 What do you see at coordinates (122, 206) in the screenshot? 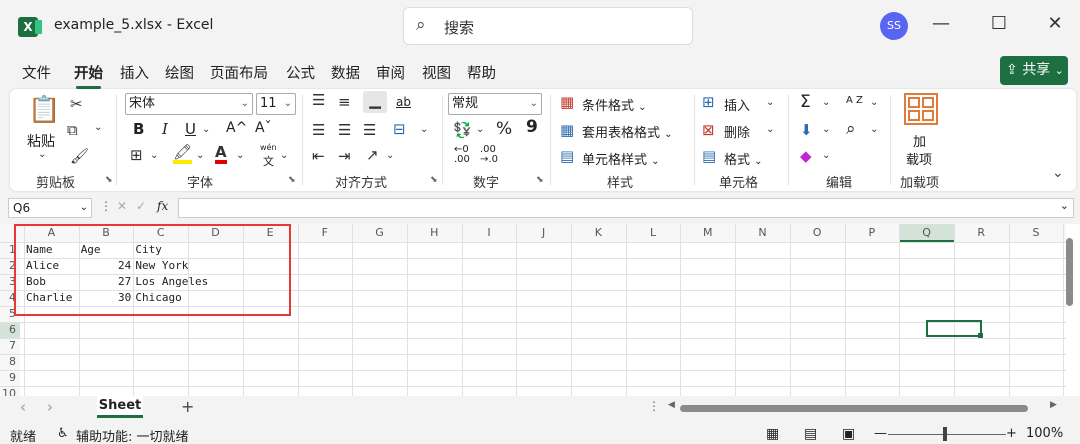
I see `cancel-icon: ✕` at bounding box center [122, 206].